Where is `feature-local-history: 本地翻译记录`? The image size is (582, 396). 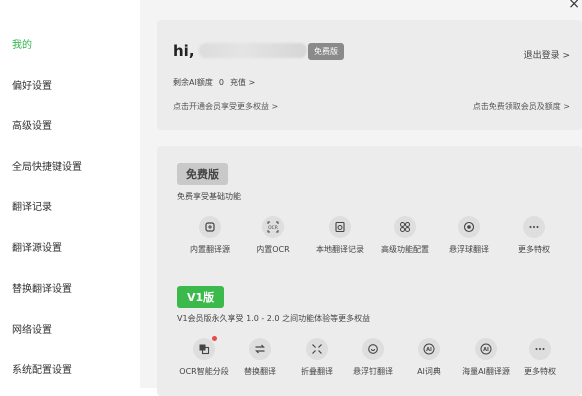 feature-local-history: 本地翻译记录 is located at coordinates (340, 235).